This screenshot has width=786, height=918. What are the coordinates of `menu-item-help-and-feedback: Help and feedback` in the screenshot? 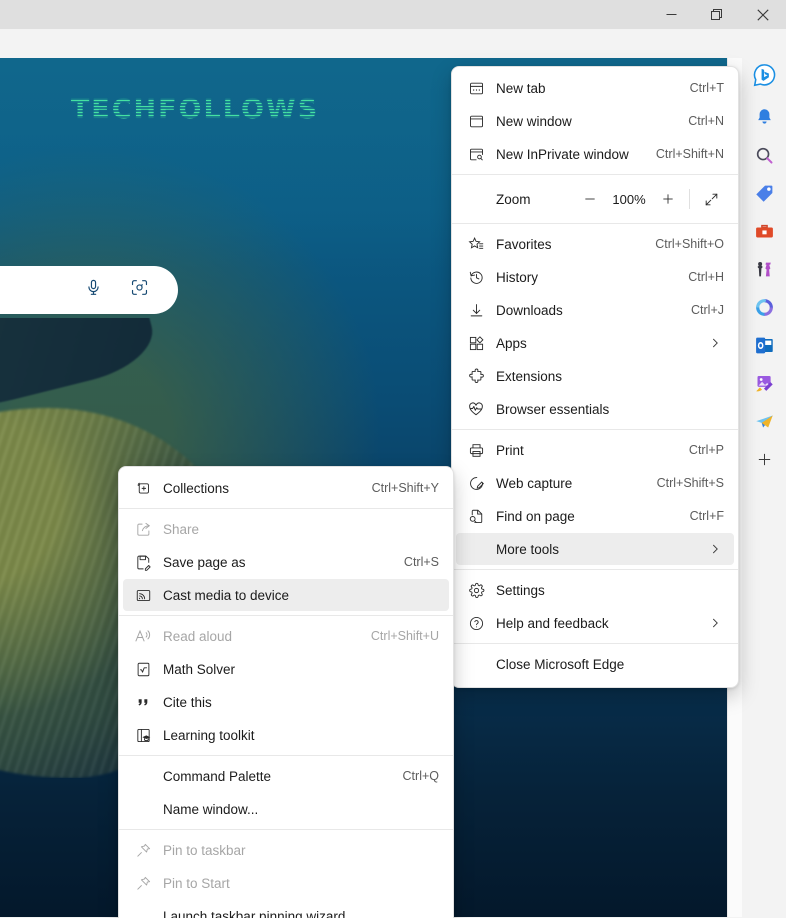 It's located at (595, 623).